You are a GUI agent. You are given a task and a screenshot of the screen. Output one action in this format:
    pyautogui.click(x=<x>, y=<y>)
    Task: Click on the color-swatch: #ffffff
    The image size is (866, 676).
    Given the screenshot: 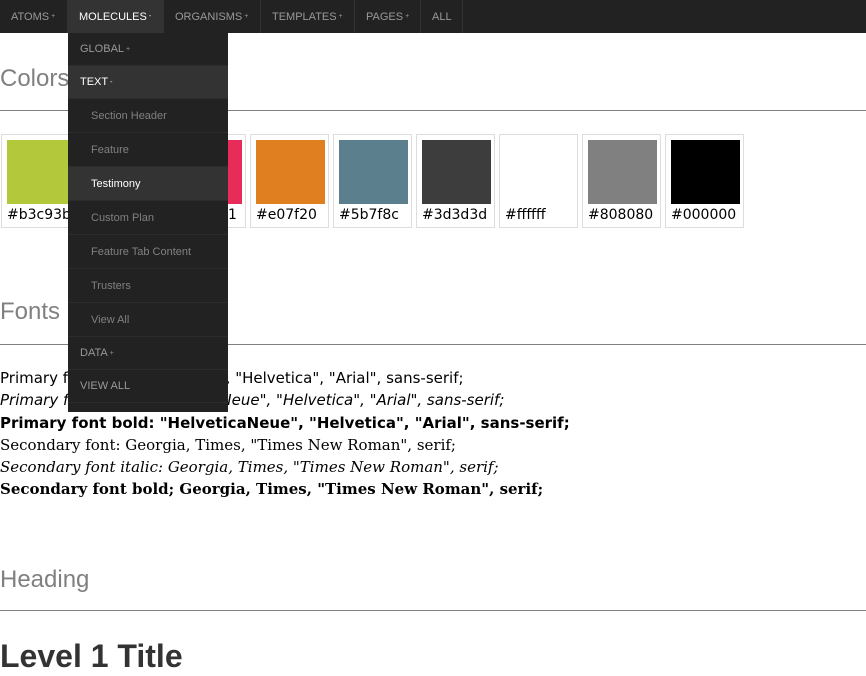 What is the action you would take?
    pyautogui.click(x=538, y=181)
    